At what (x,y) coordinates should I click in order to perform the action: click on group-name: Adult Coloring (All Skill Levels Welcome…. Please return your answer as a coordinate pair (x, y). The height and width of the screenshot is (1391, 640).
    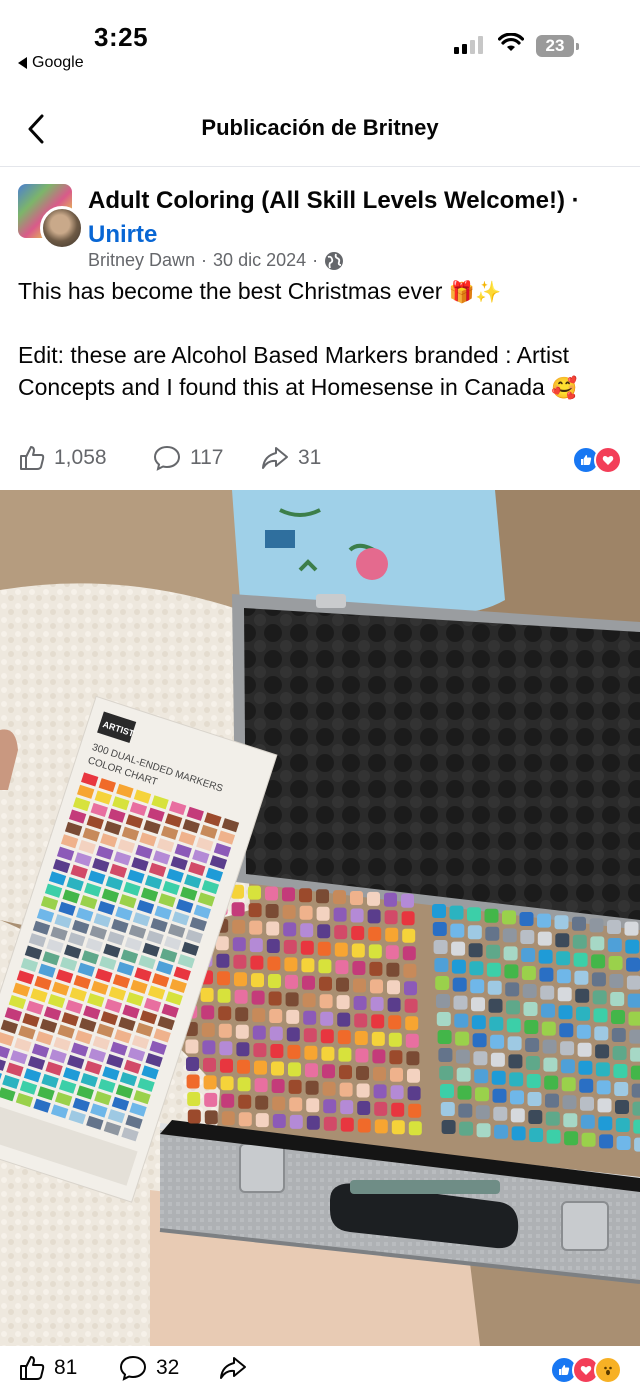
    Looking at the image, I should click on (326, 200).